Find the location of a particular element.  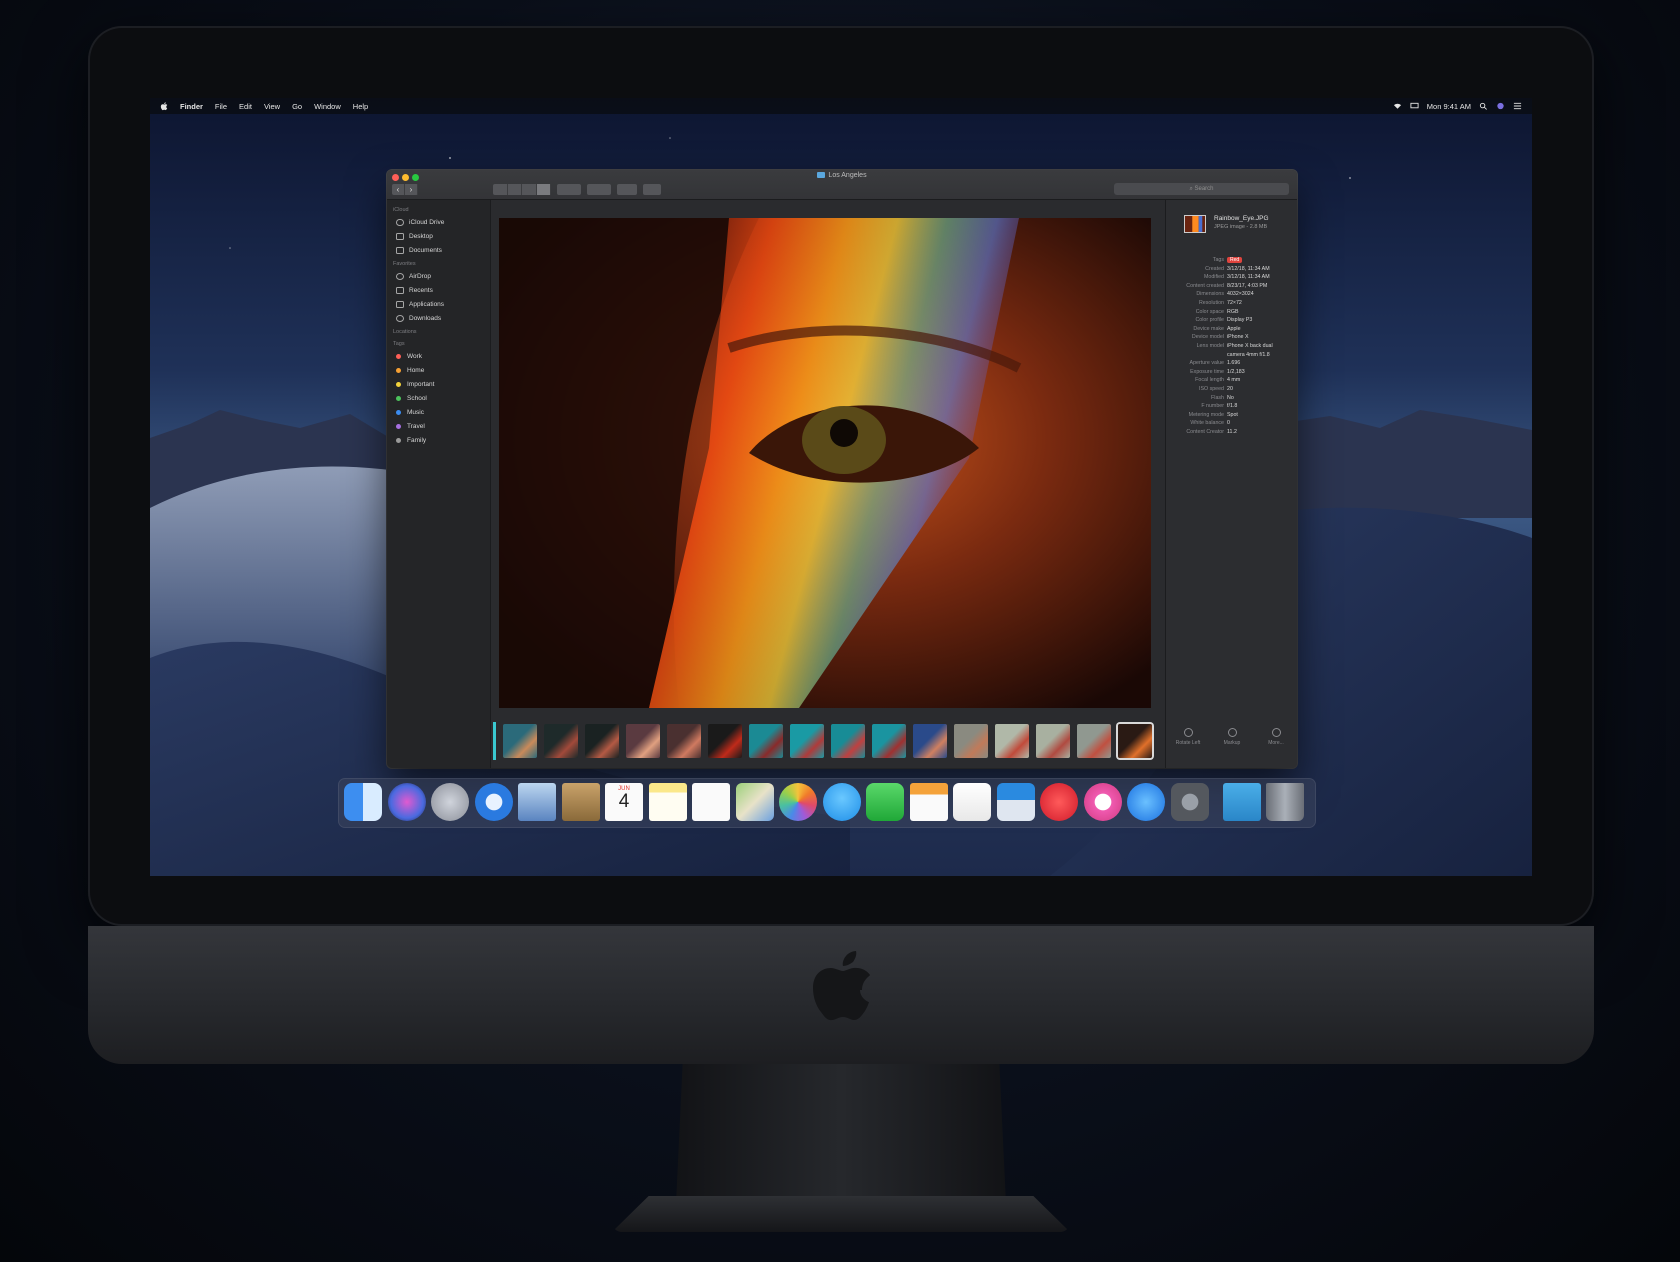

sidebar-header-icloud: iCloud is located at coordinates (401, 210).